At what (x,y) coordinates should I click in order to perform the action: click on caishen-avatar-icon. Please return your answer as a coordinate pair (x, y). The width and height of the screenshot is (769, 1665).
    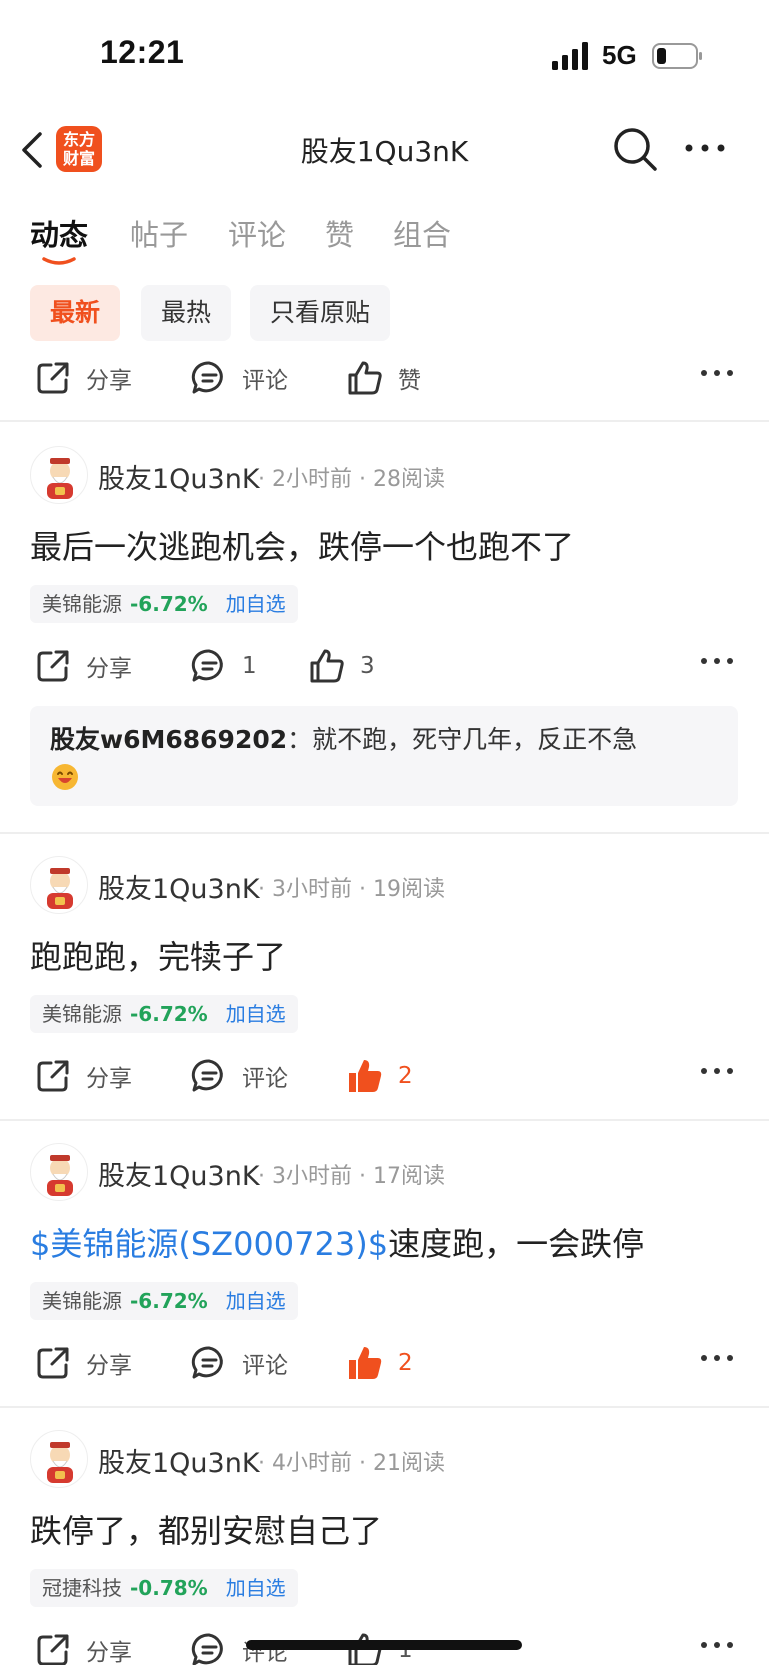
    Looking at the image, I should click on (60, 478).